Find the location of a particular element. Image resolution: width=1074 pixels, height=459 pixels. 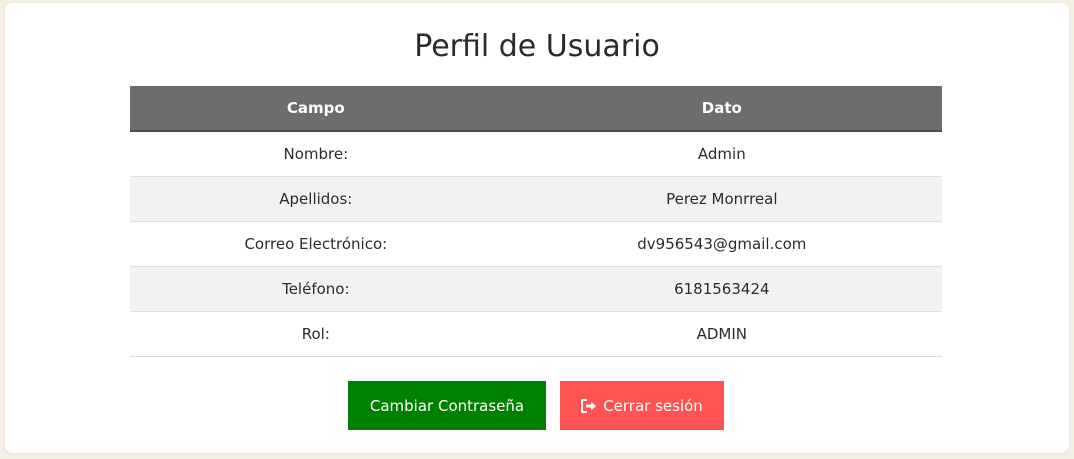

field-label-correo: Correo Electrónico: is located at coordinates (316, 244).